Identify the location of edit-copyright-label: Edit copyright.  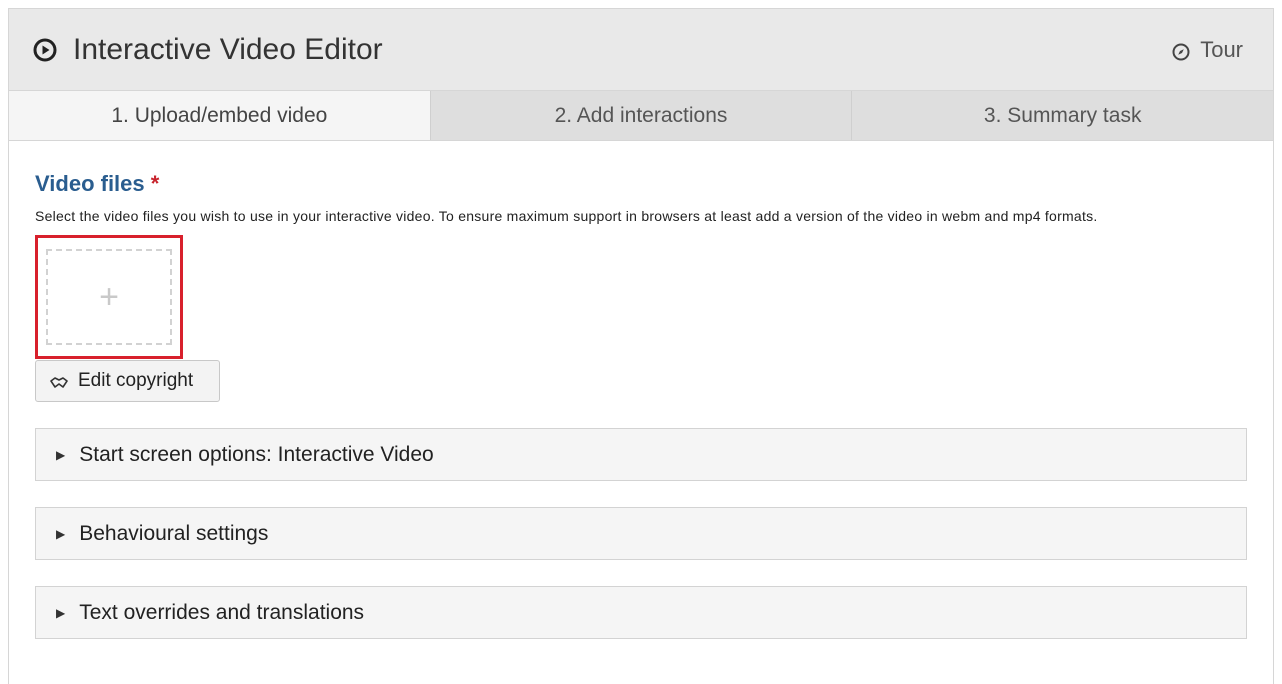
(136, 380).